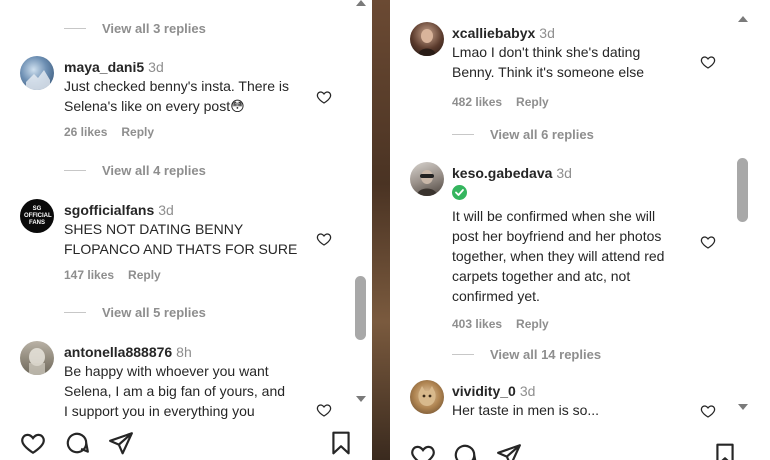  Describe the element at coordinates (154, 170) in the screenshot. I see `view-replies-label: View all 4 replies` at that location.